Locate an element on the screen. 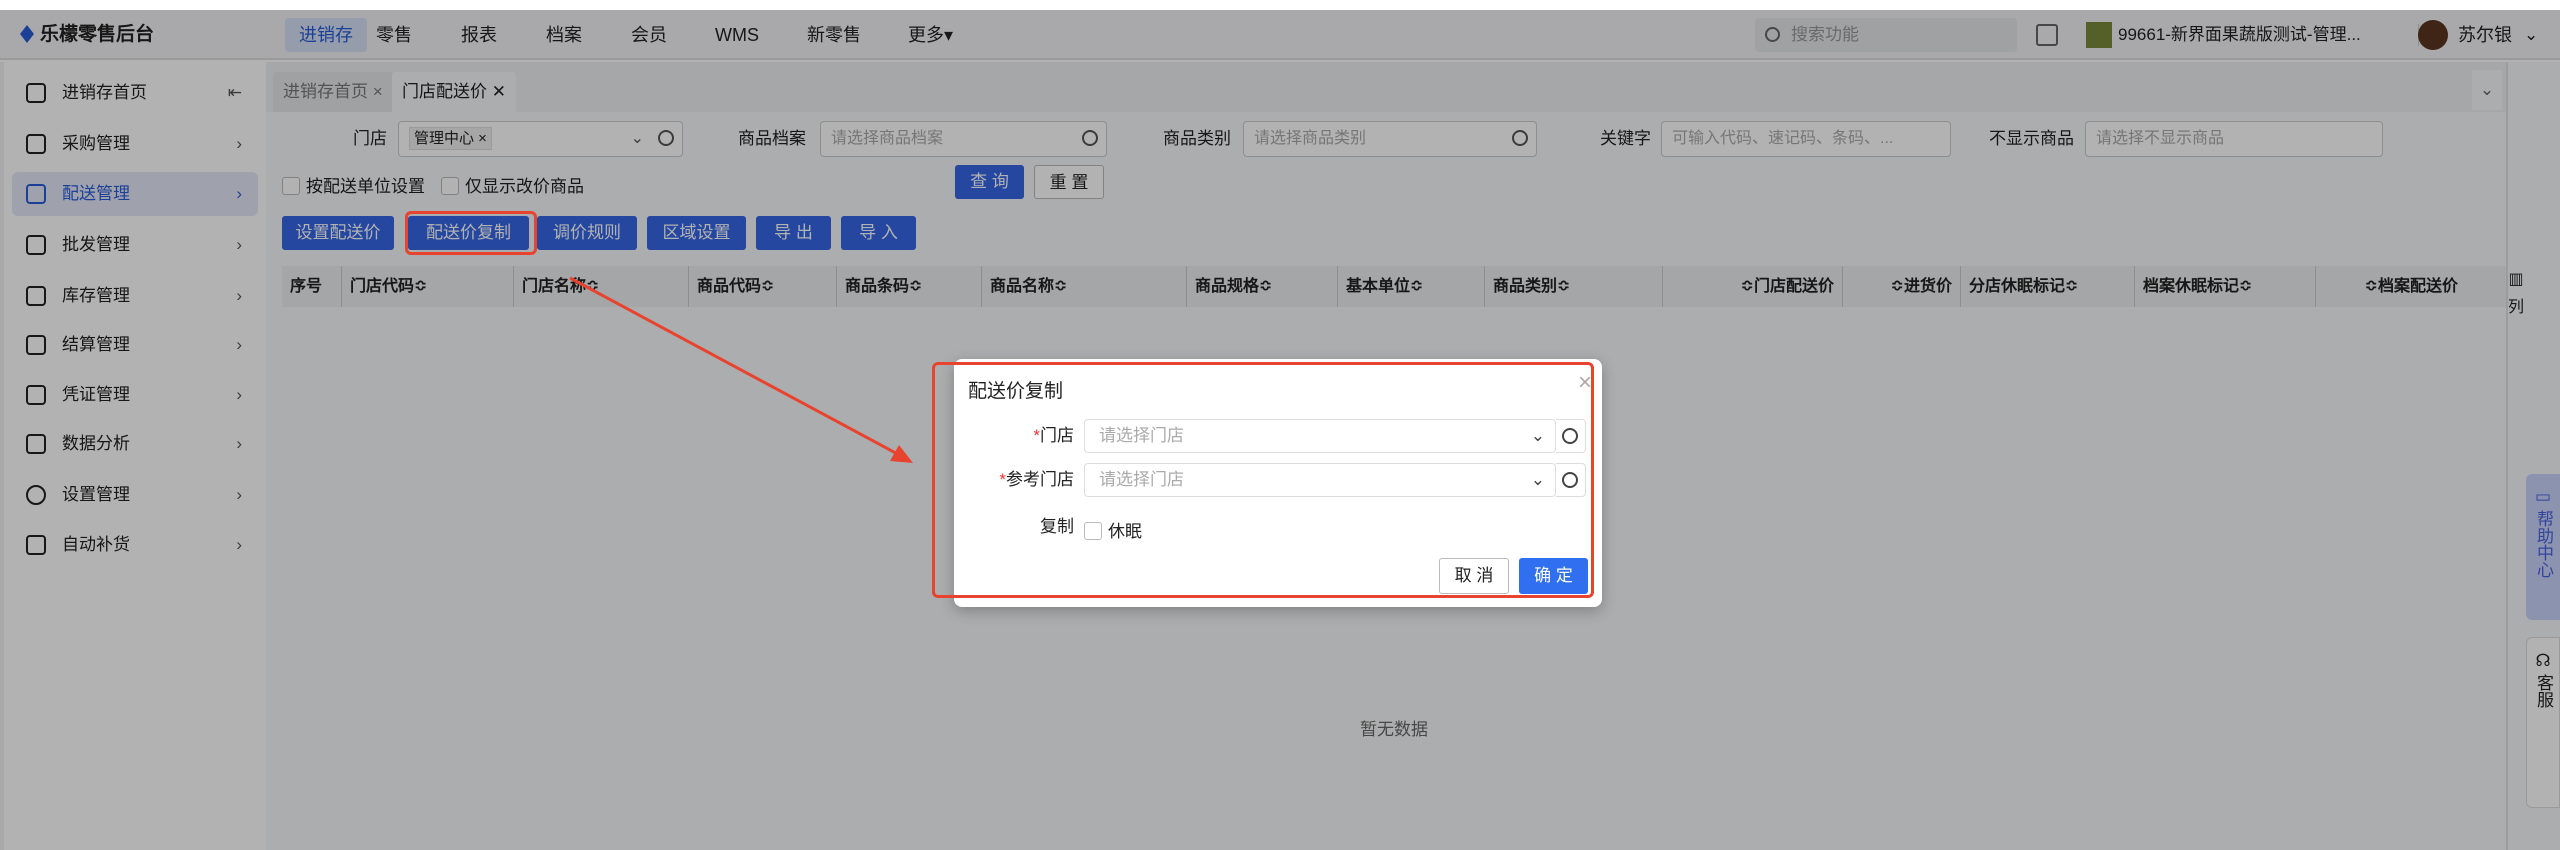 The image size is (2560, 850). annotation-arrow is located at coordinates (741, 369).